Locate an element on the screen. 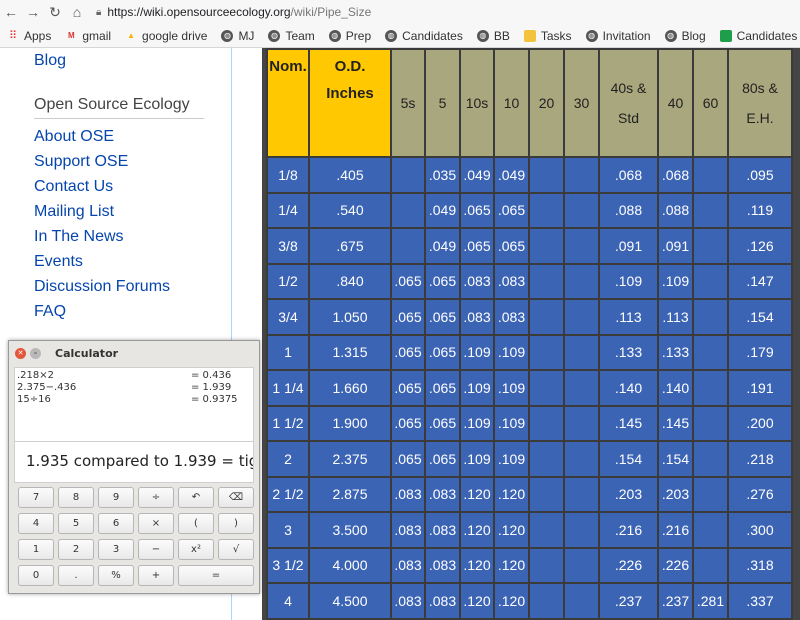 The width and height of the screenshot is (800, 620). key-2: 2 is located at coordinates (76, 549).